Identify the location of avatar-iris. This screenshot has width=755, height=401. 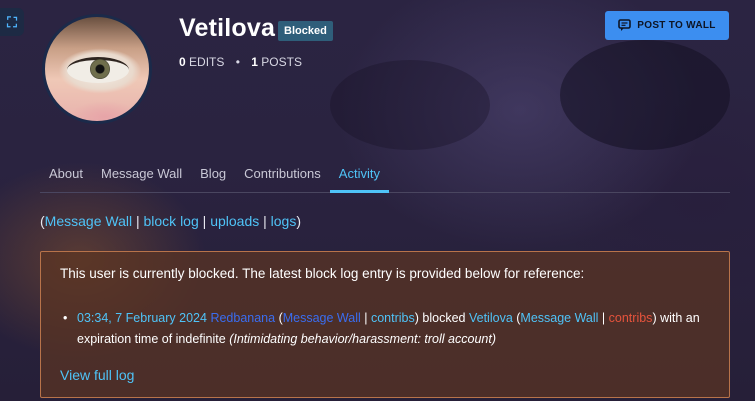
(100, 69).